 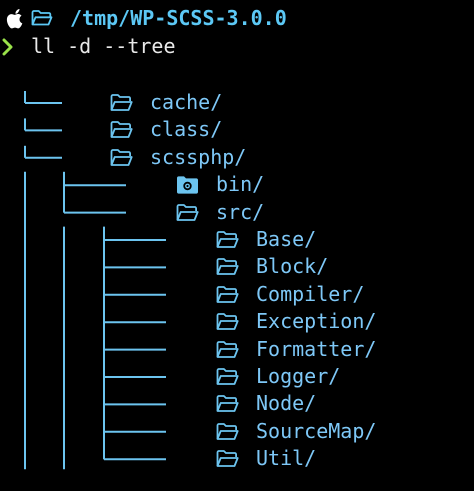 I want to click on tree-entry-base: Base/, so click(x=341, y=239).